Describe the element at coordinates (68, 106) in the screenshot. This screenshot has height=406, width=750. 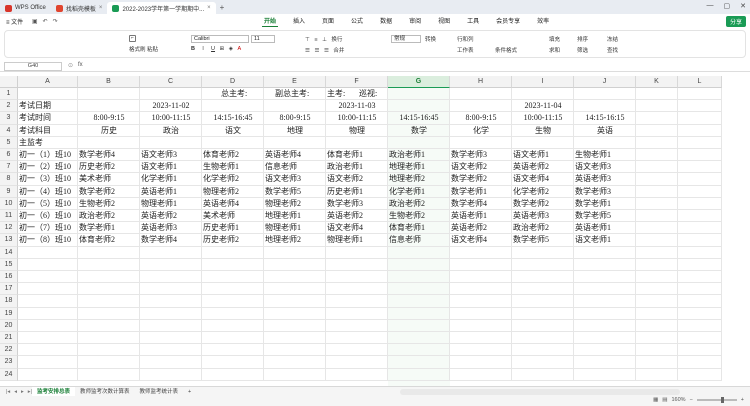
I see `cell-value: 考试日期` at that location.